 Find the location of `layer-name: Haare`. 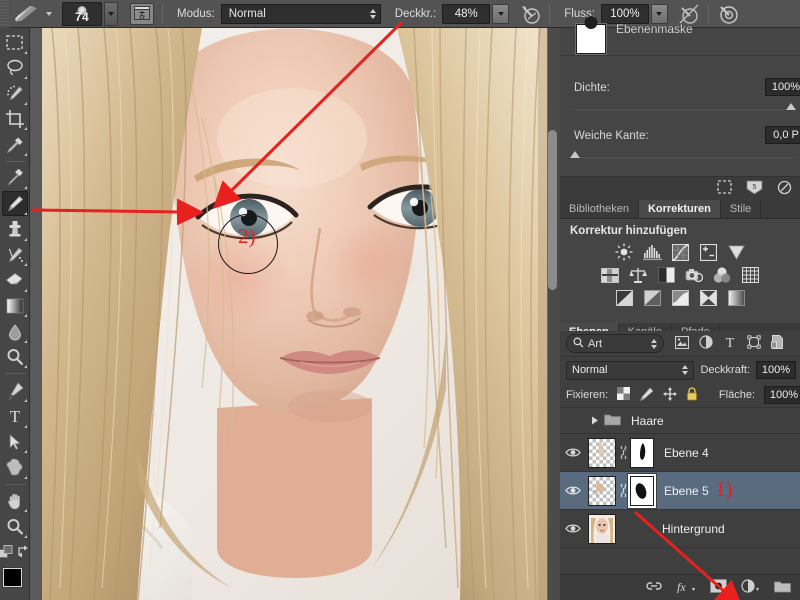

layer-name: Haare is located at coordinates (647, 421).